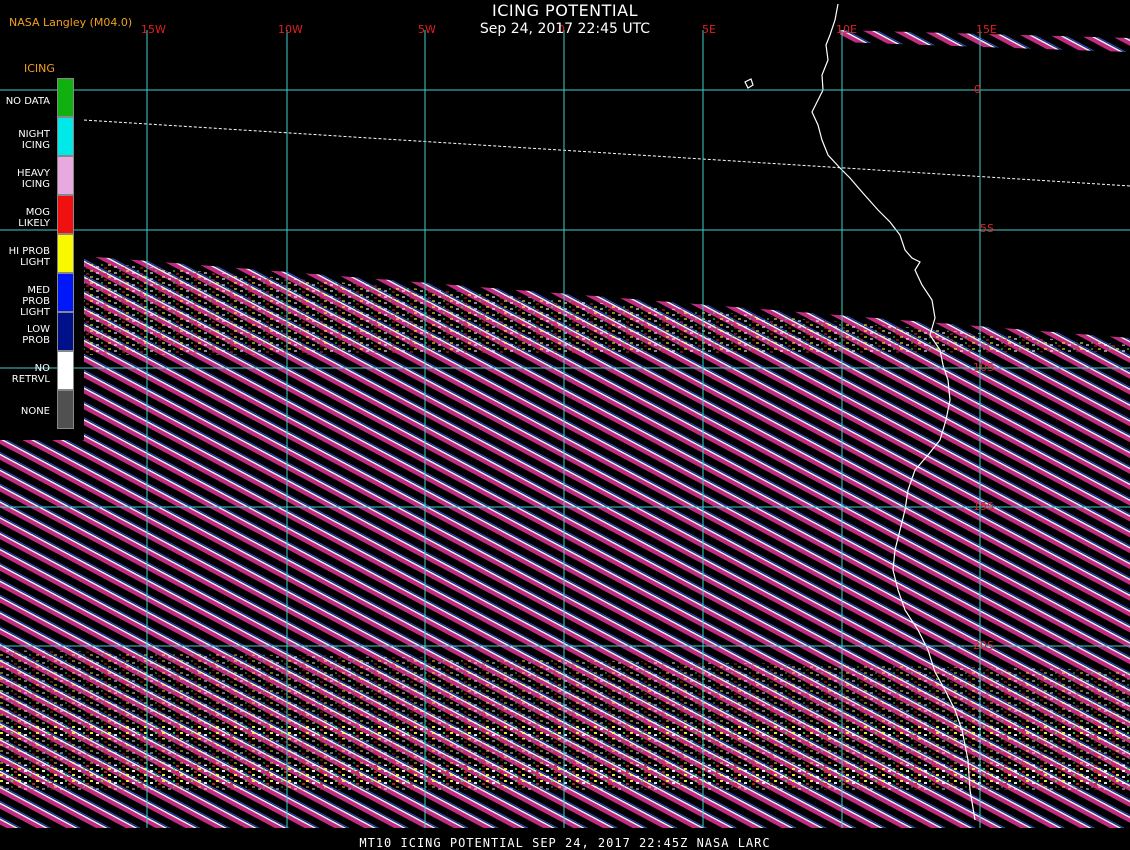 This screenshot has height=850, width=1130. What do you see at coordinates (30, 374) in the screenshot?
I see `legend-label-no-retrvl: NO RETRVL` at bounding box center [30, 374].